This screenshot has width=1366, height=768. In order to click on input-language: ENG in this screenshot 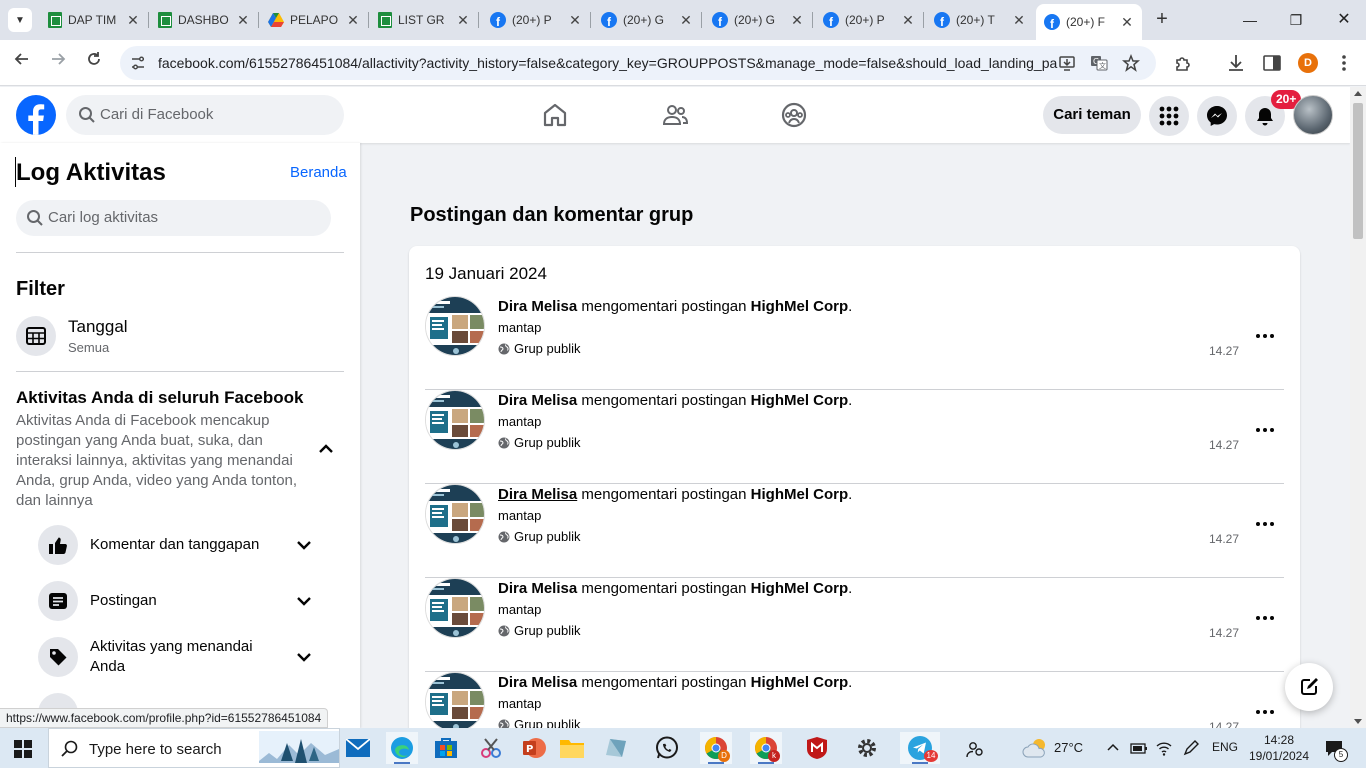, I will do `click(1225, 747)`.